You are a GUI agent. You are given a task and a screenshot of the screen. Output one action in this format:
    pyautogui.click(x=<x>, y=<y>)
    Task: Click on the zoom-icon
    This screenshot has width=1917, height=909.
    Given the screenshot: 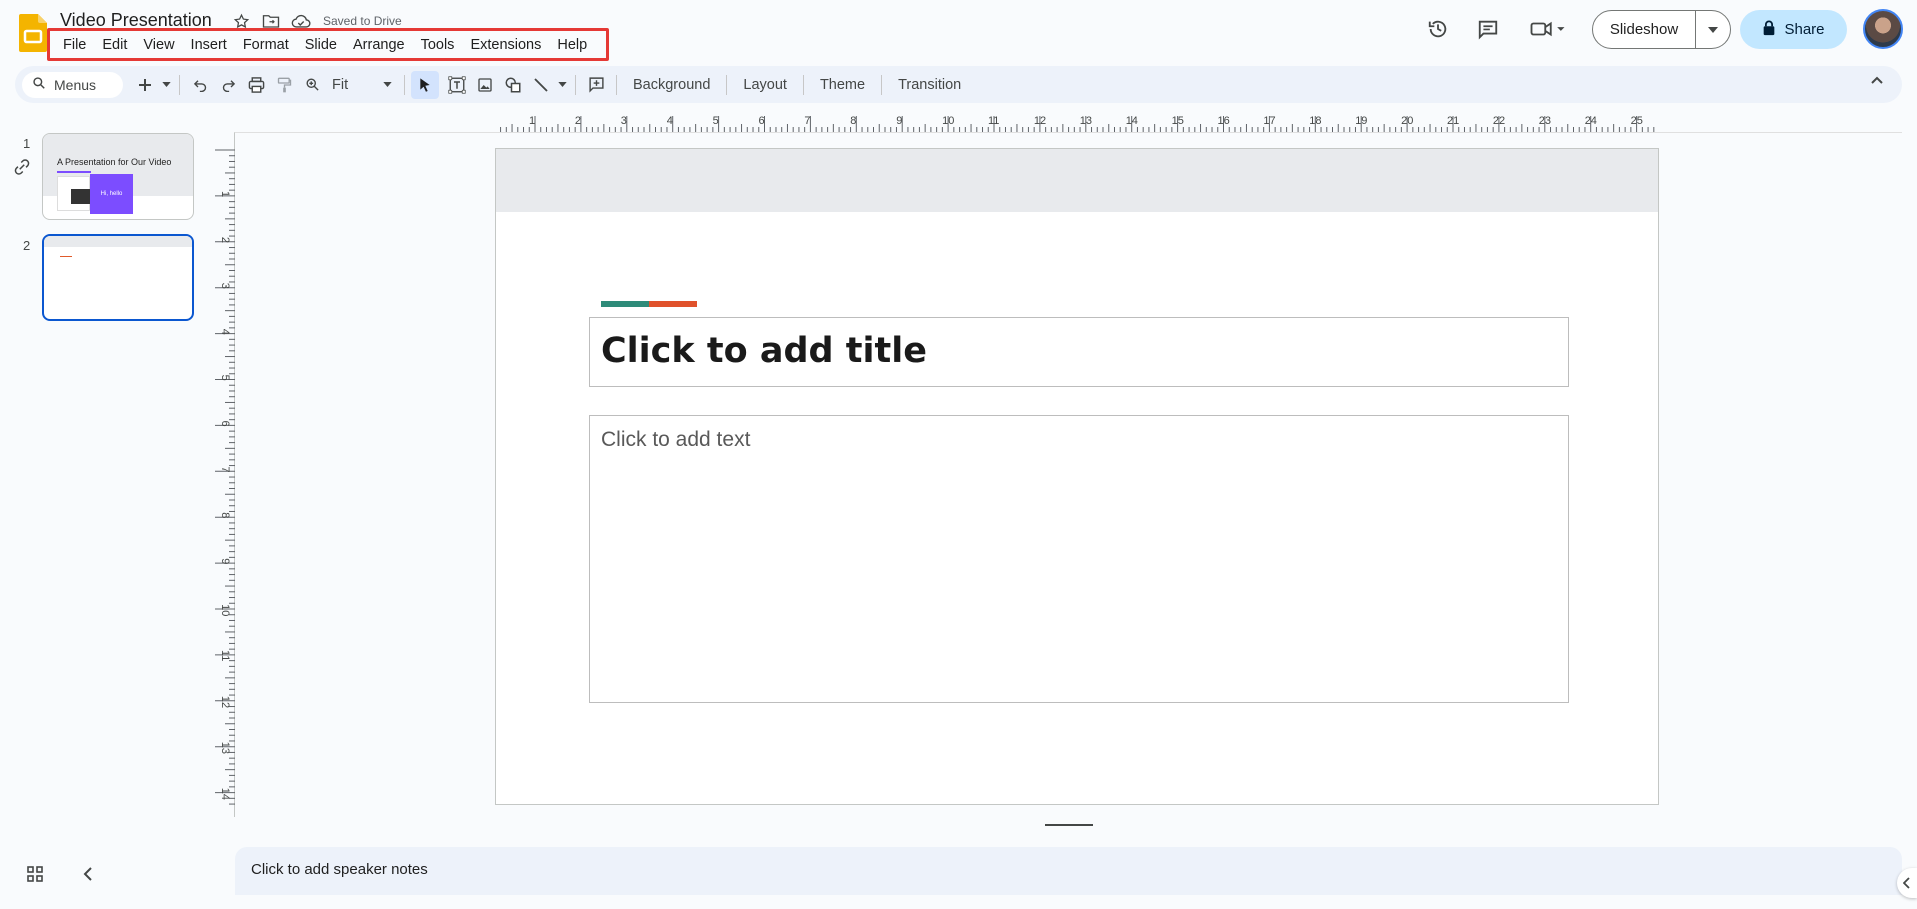 What is the action you would take?
    pyautogui.click(x=312, y=85)
    